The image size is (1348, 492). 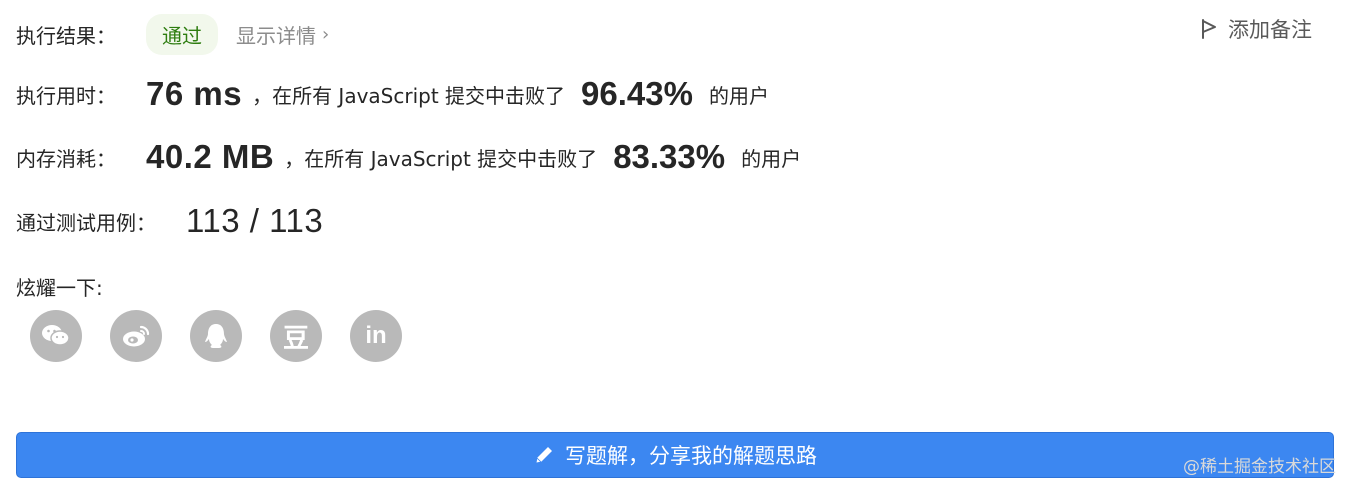 I want to click on tests-label: 通过测试用例：, so click(x=86, y=222).